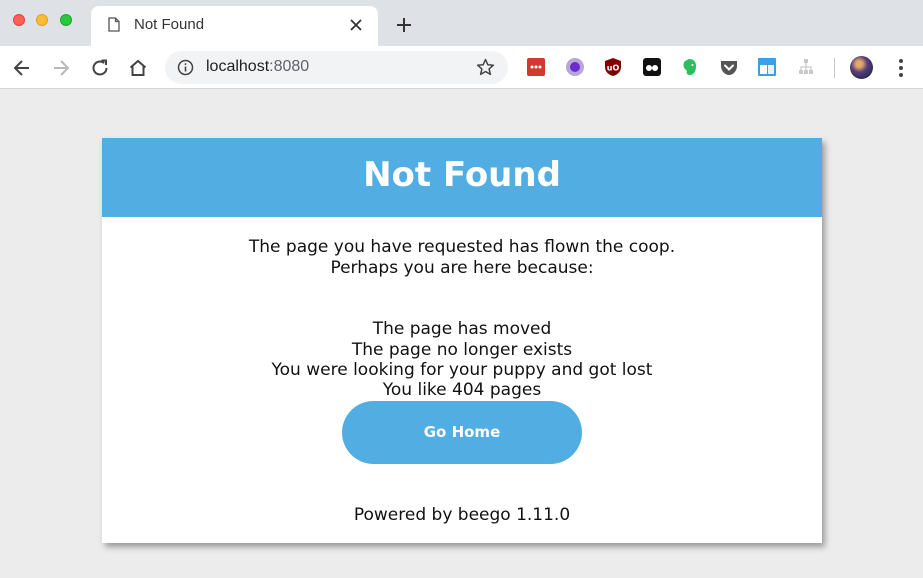 This screenshot has height=578, width=923. I want to click on page-title: Not Found, so click(462, 175).